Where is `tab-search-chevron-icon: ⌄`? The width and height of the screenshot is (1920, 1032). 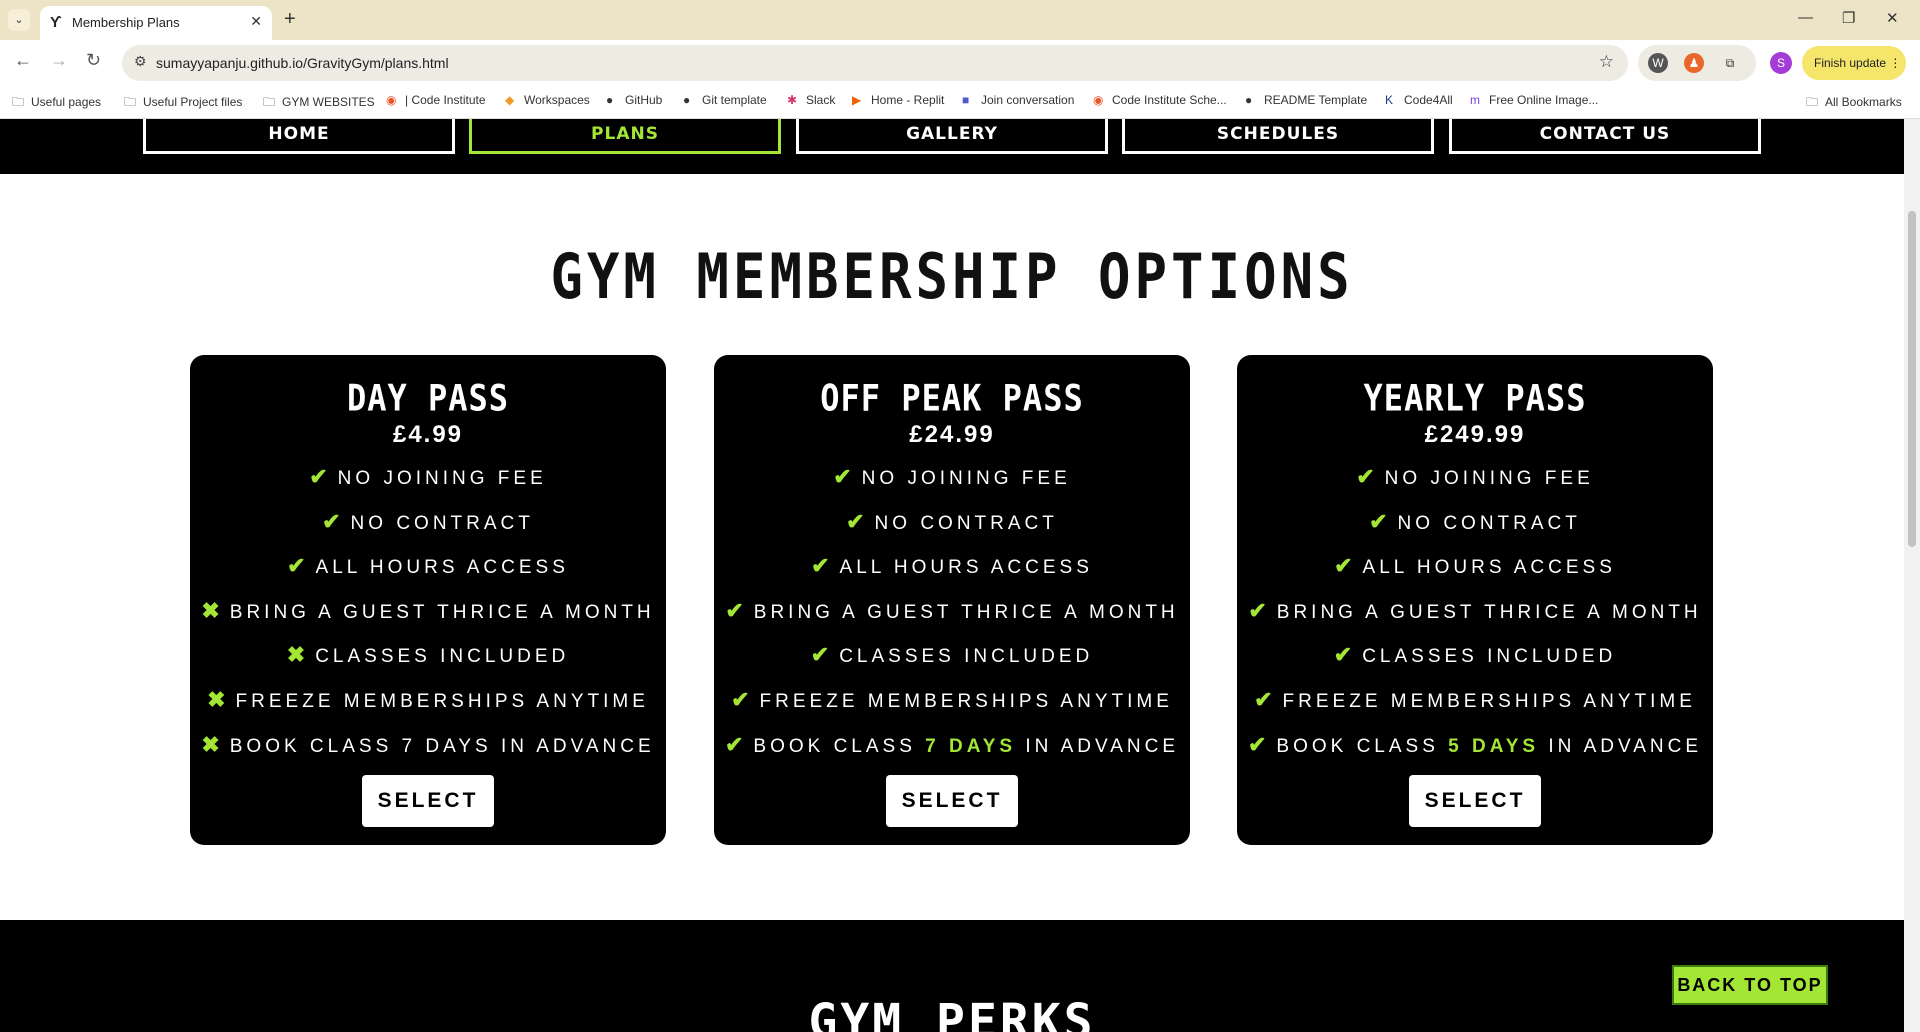
tab-search-chevron-icon: ⌄ is located at coordinates (19, 20).